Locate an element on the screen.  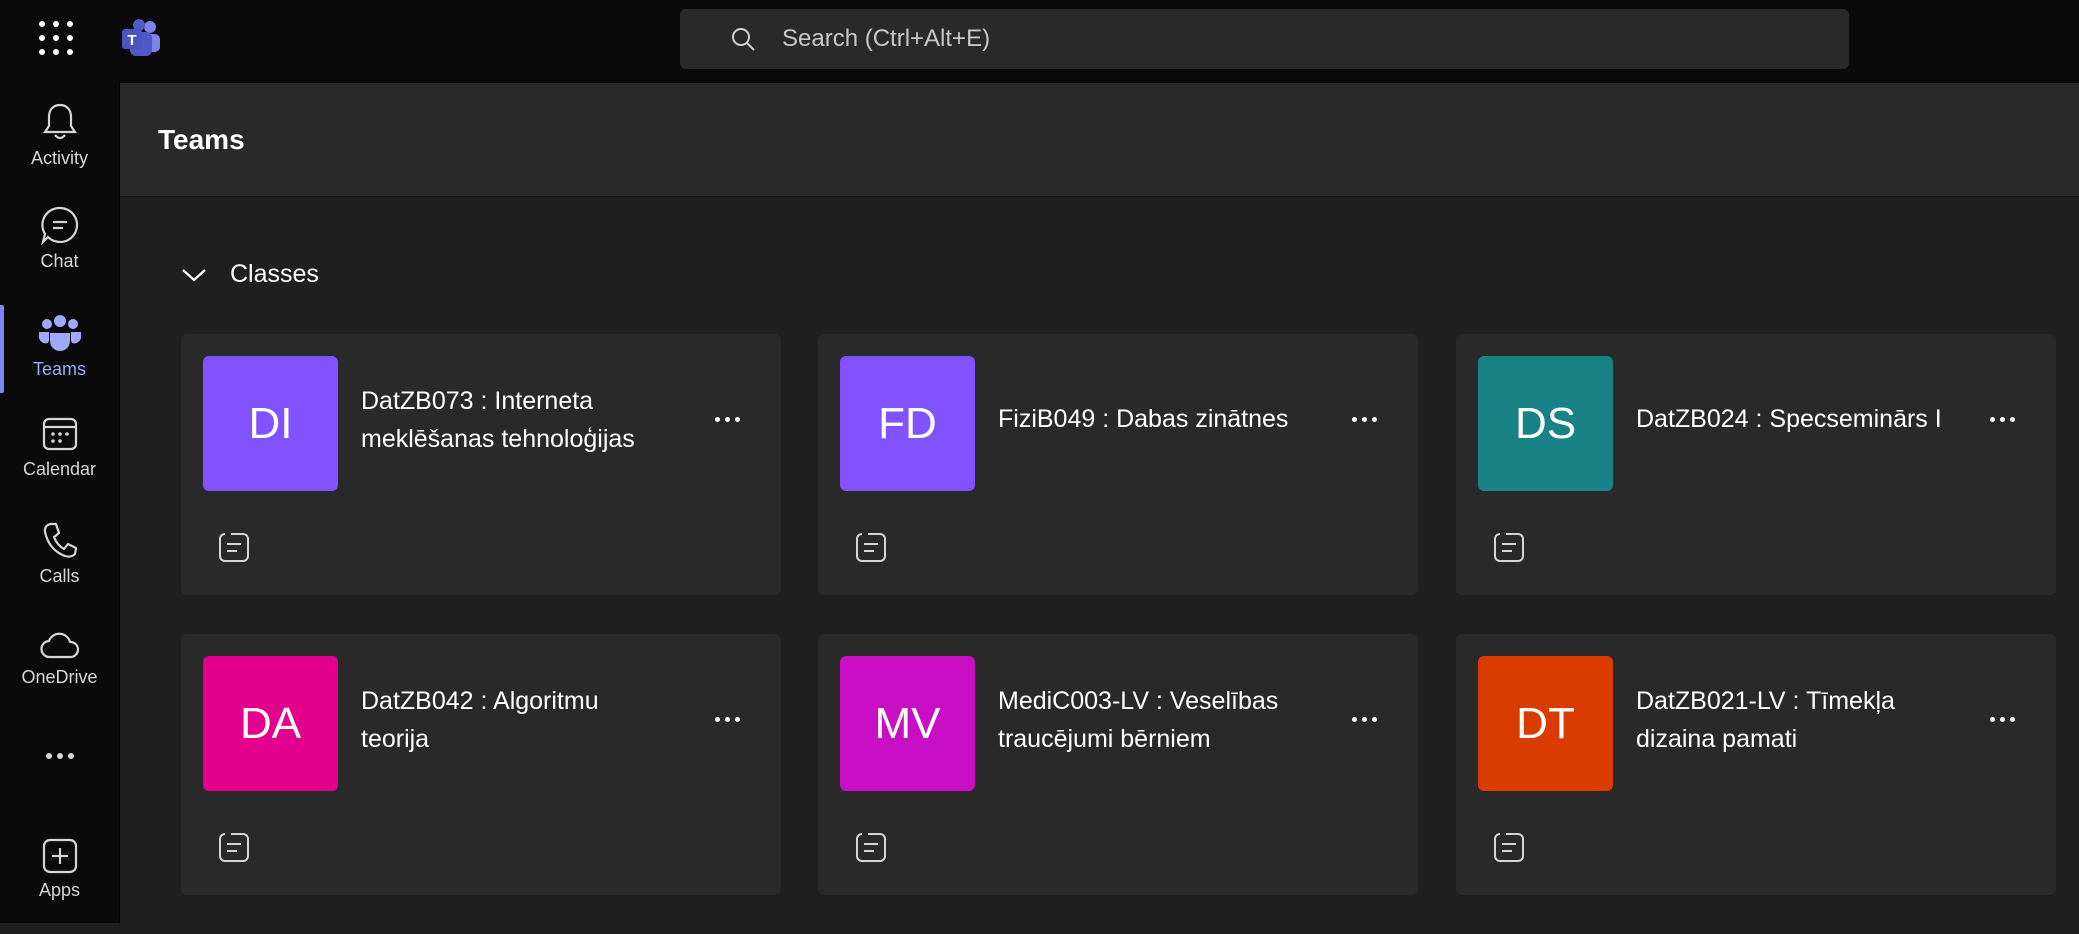
teams-icon is located at coordinates (59, 333).